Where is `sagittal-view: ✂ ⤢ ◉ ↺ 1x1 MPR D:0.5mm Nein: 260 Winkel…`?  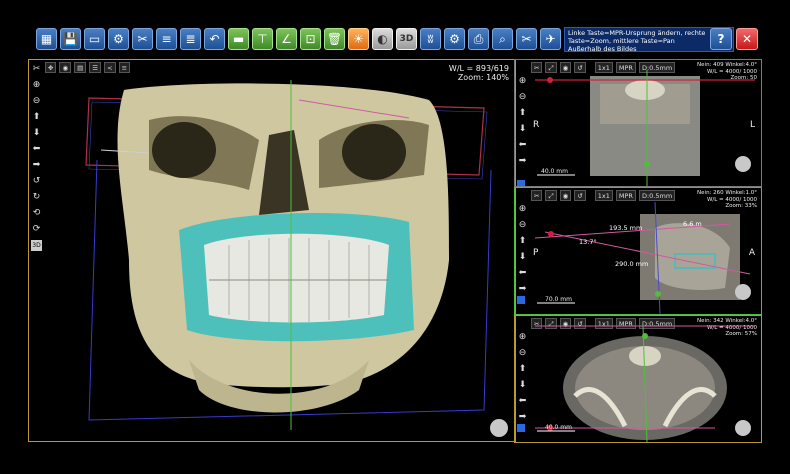 sagittal-view: ✂ ⤢ ◉ ↺ 1x1 MPR D:0.5mm Nein: 260 Winkel… is located at coordinates (638, 251).